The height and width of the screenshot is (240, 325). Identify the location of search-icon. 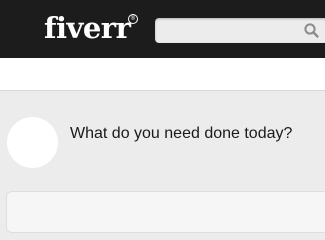
(311, 30).